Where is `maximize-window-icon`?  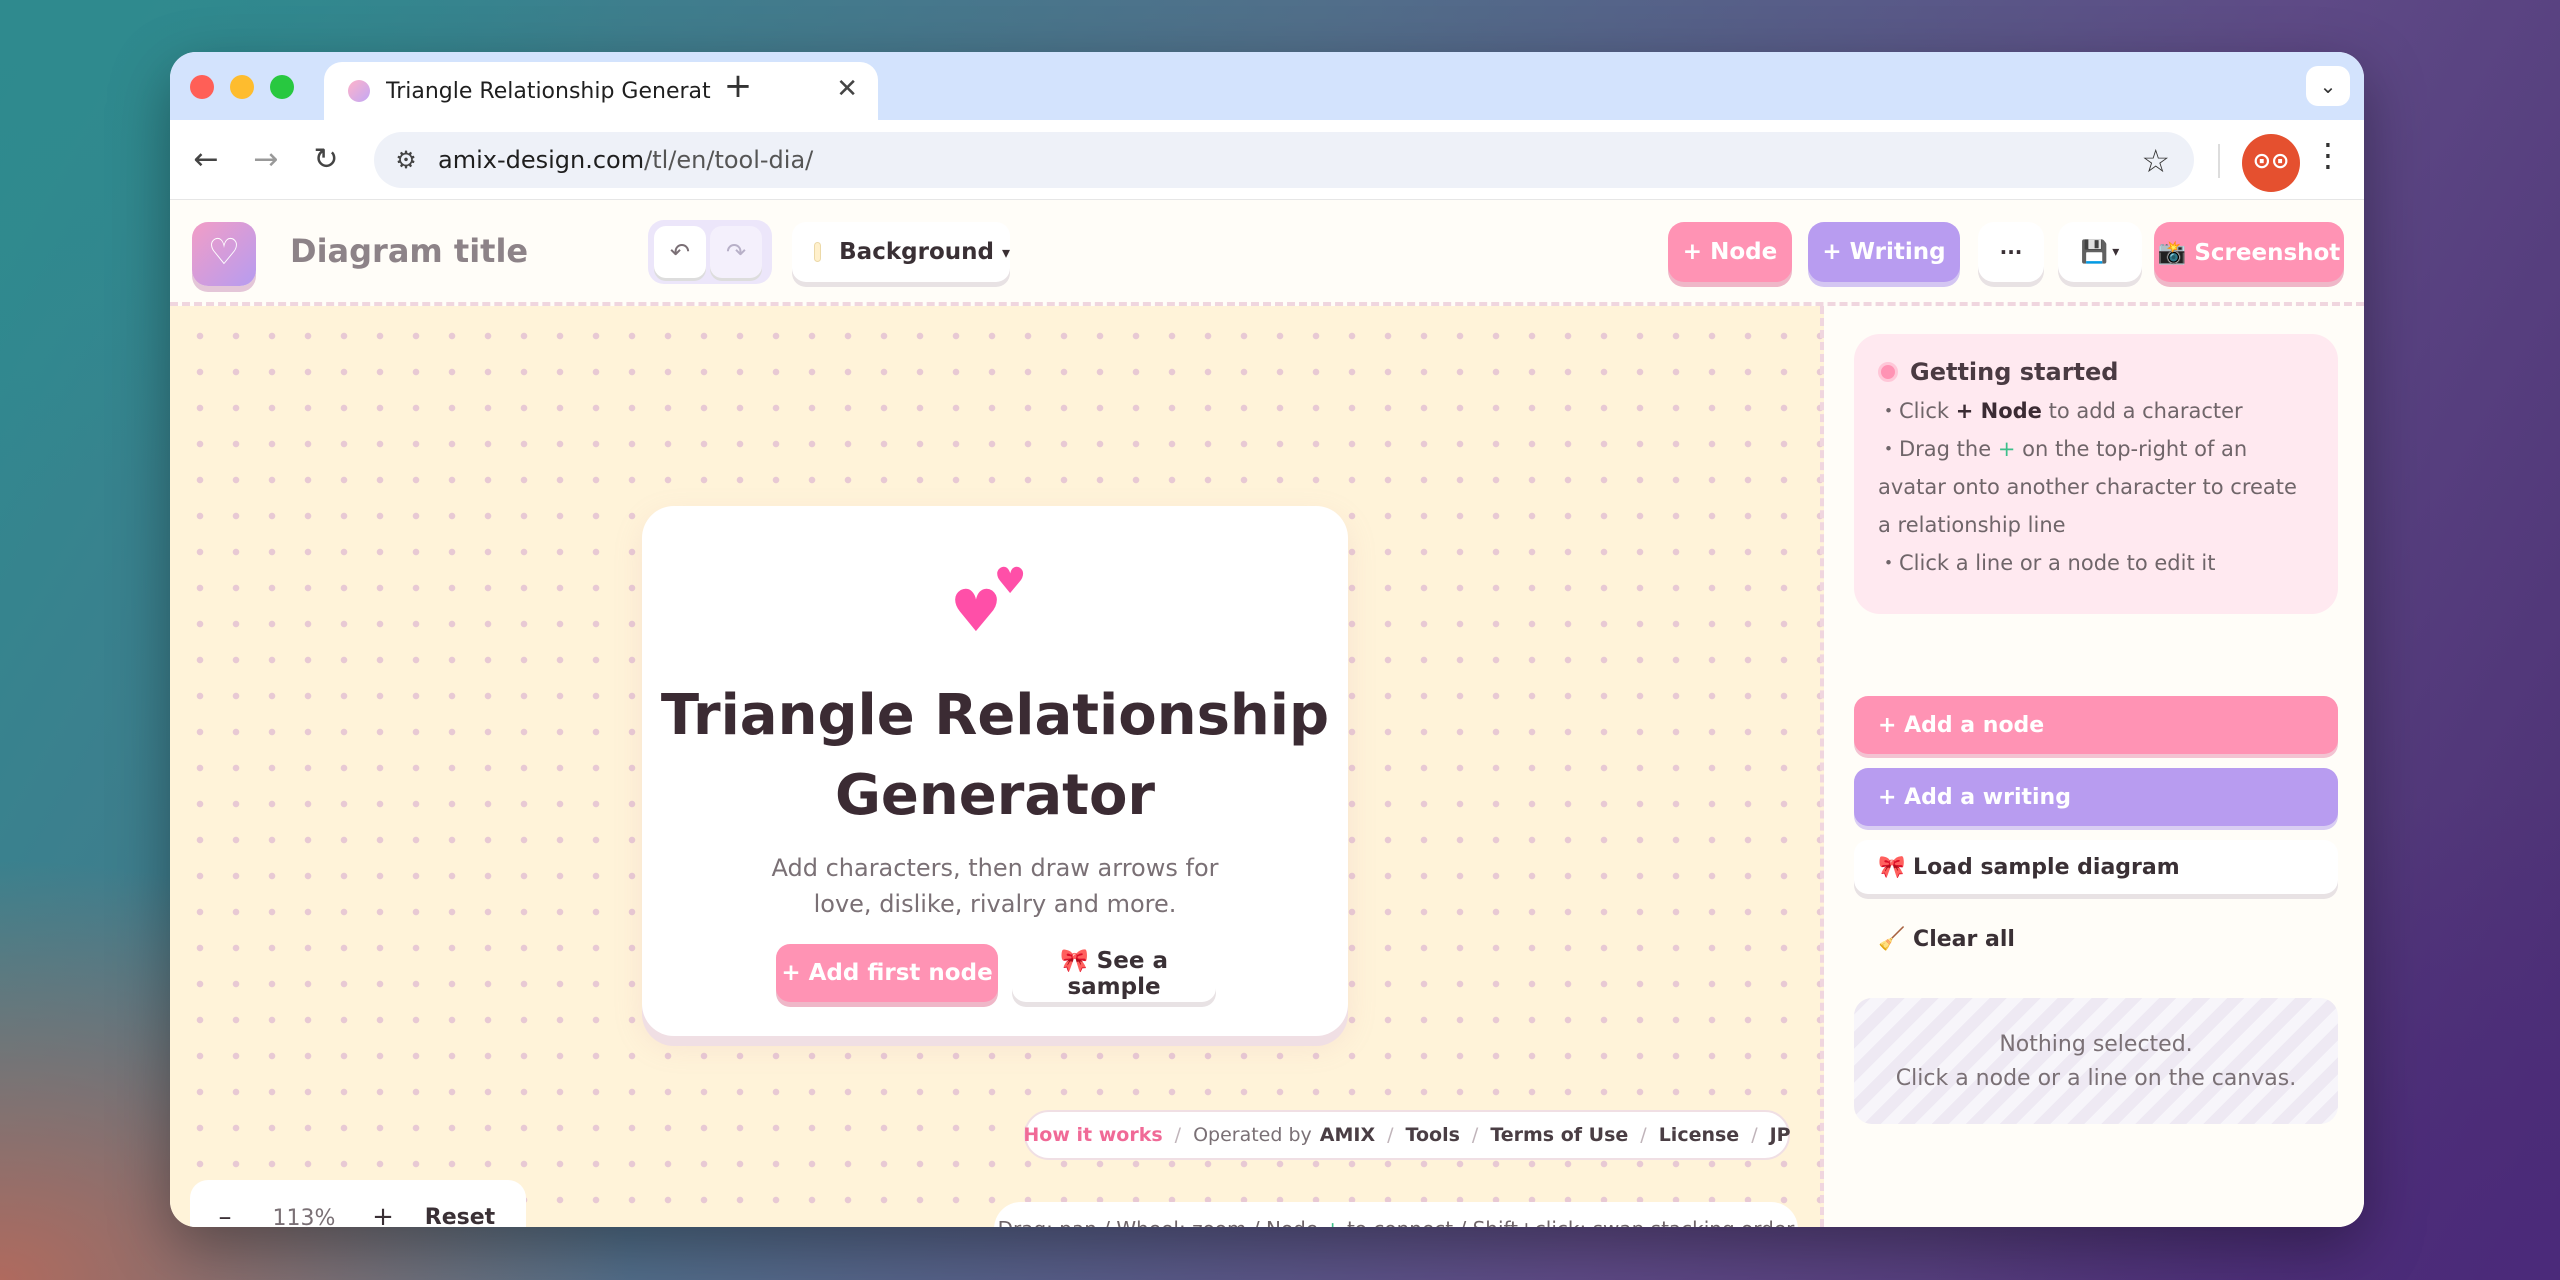 maximize-window-icon is located at coordinates (282, 87).